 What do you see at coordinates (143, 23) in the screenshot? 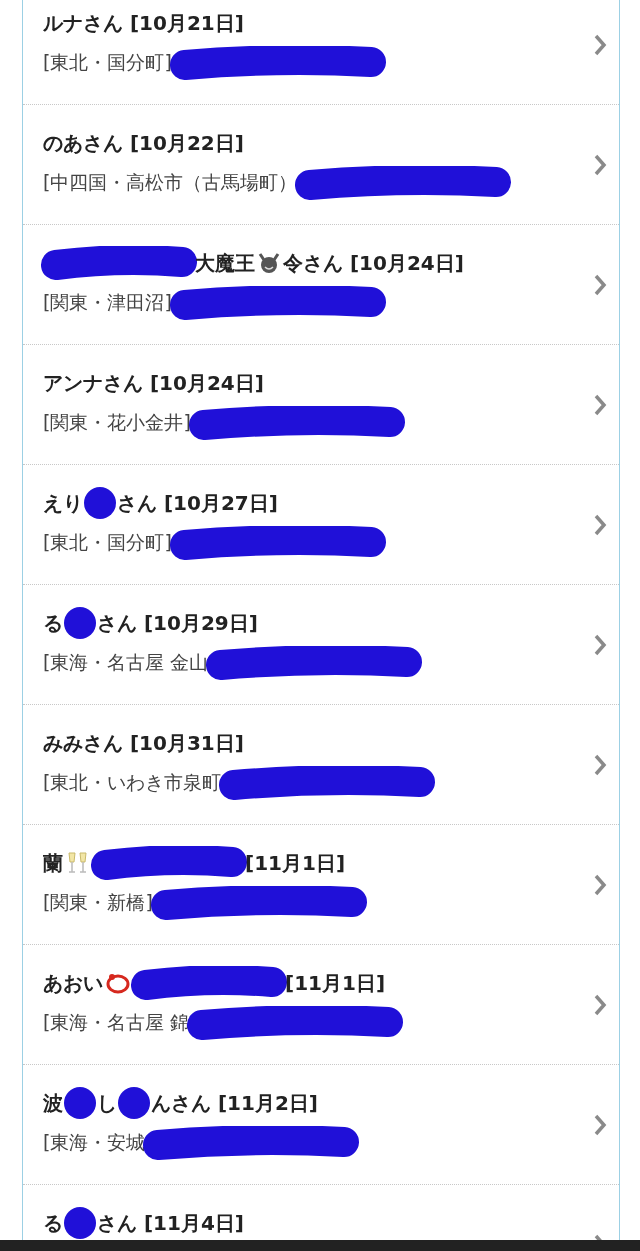
I see `title-text: ルナさん [10月21日]` at bounding box center [143, 23].